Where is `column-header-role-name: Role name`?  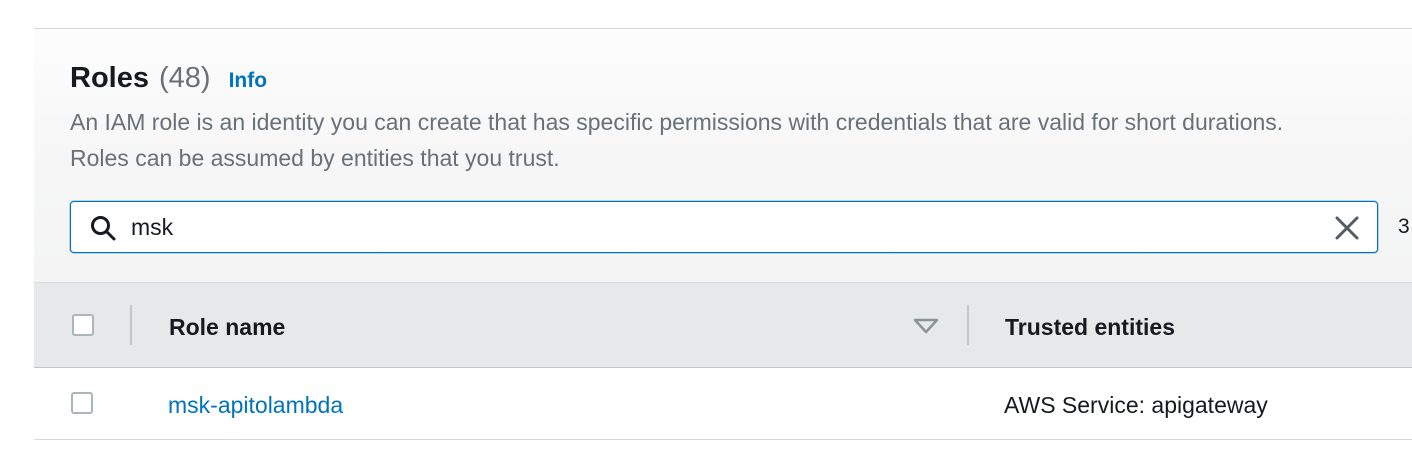 column-header-role-name: Role name is located at coordinates (227, 327).